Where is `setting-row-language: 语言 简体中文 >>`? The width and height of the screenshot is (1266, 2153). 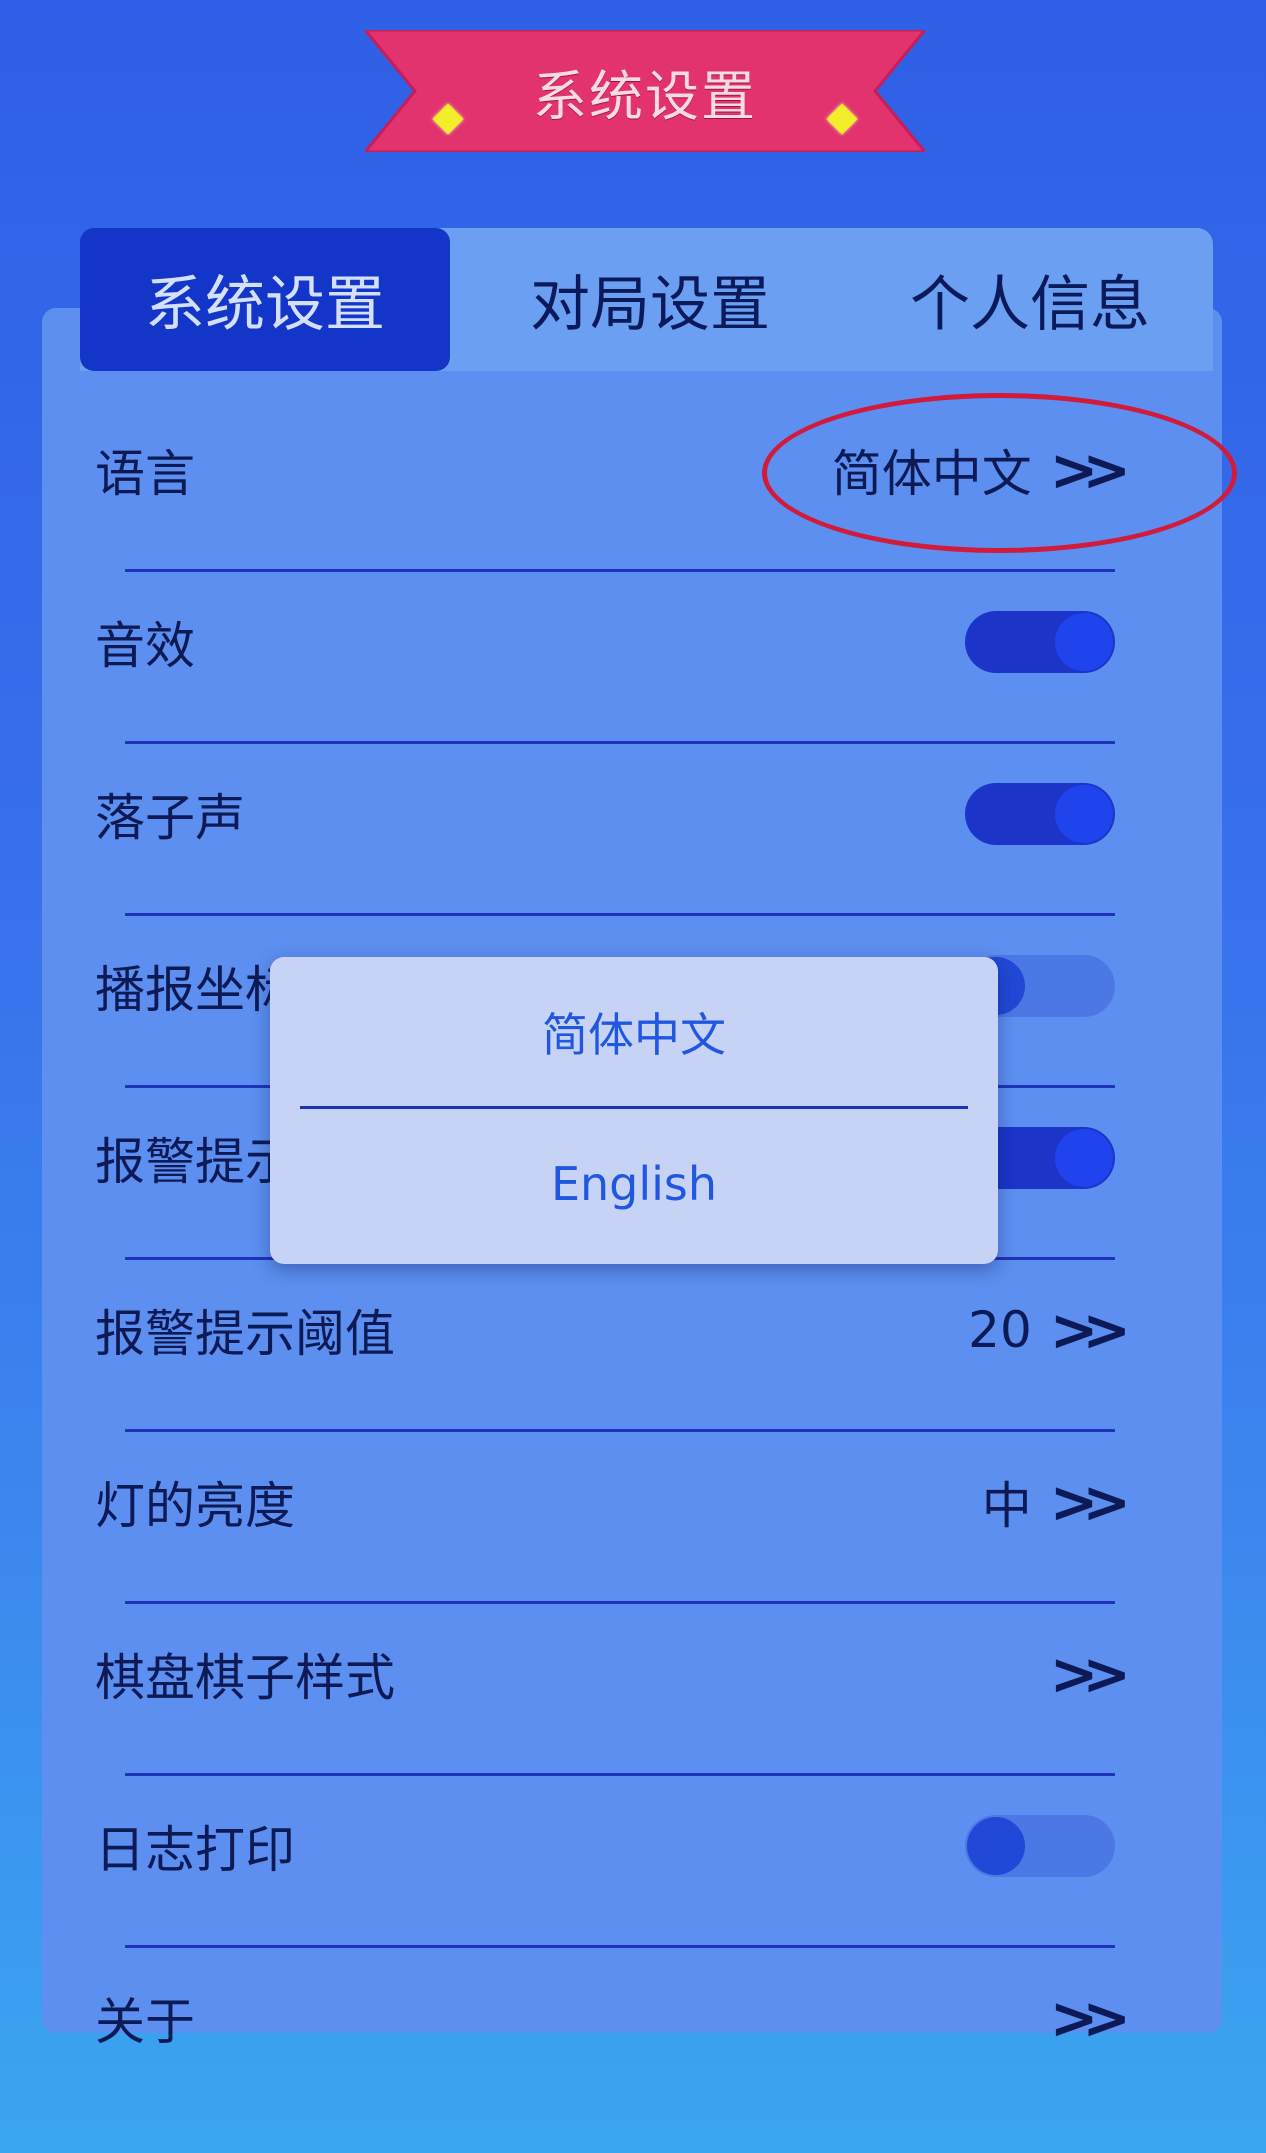 setting-row-language: 语言 简体中文 >> is located at coordinates (613, 486).